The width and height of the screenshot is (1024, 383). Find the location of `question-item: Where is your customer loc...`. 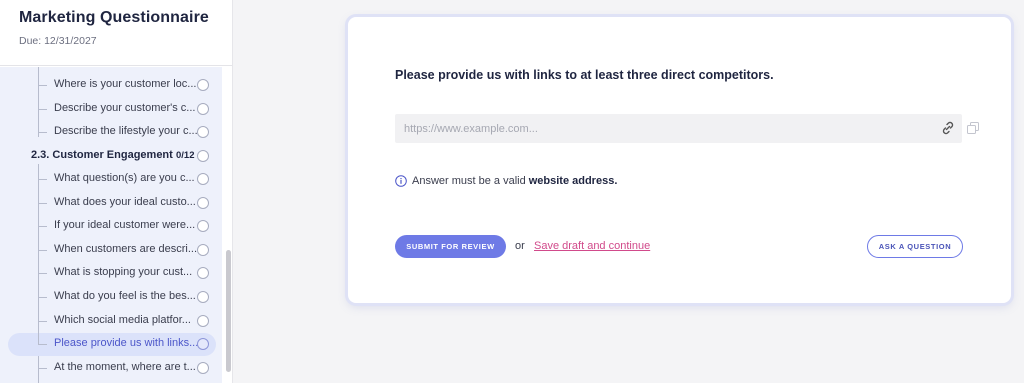

question-item: Where is your customer loc... is located at coordinates (111, 85).